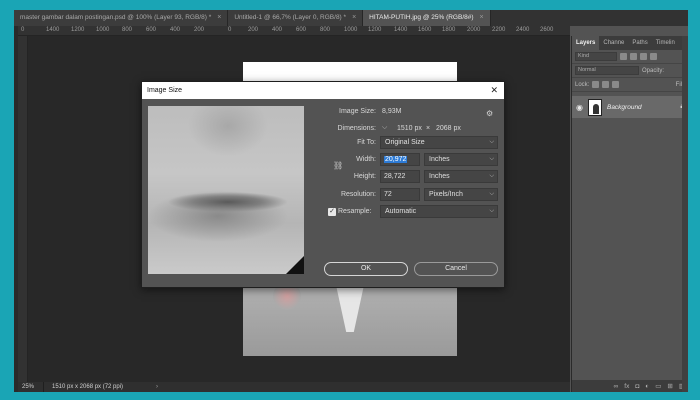 The height and width of the screenshot is (400, 700). I want to click on ruler-vertical, so click(23, 209).